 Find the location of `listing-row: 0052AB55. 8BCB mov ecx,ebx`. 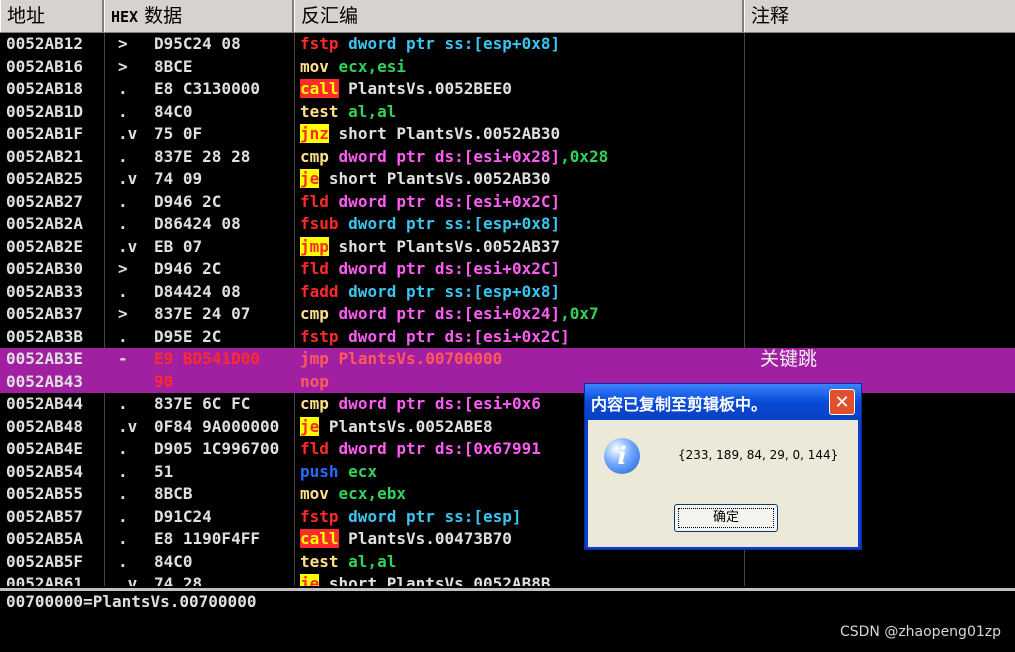

listing-row: 0052AB55. 8BCB mov ecx,ebx is located at coordinates (507, 494).